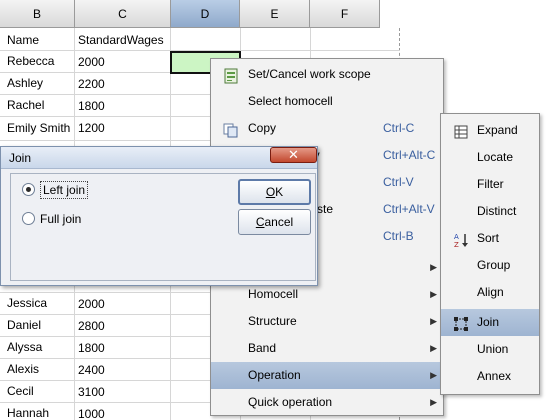 The width and height of the screenshot is (548, 420). I want to click on submenu-item-label: Align, so click(490, 292).